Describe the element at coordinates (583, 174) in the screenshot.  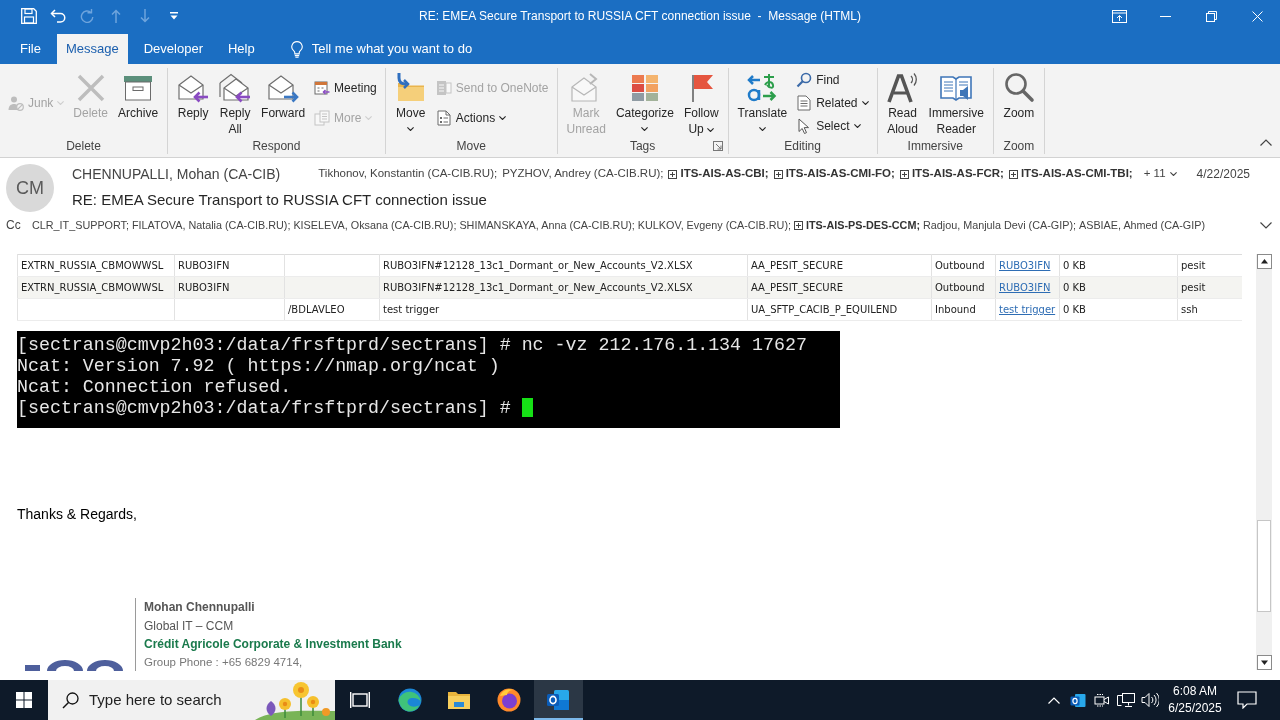
I see `recipient-name: PYZHOV, Andrey (CA-CIB.RU);` at that location.